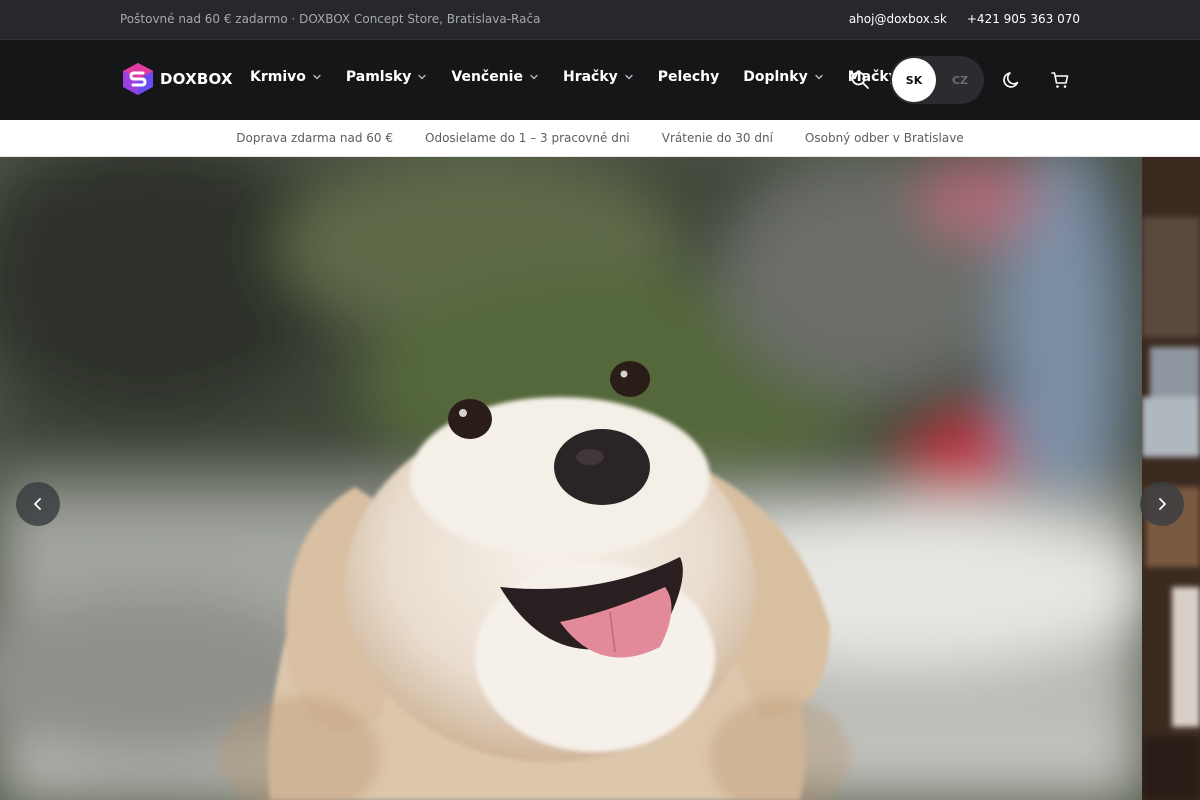  Describe the element at coordinates (1060, 80) in the screenshot. I see `cart-icon` at that location.